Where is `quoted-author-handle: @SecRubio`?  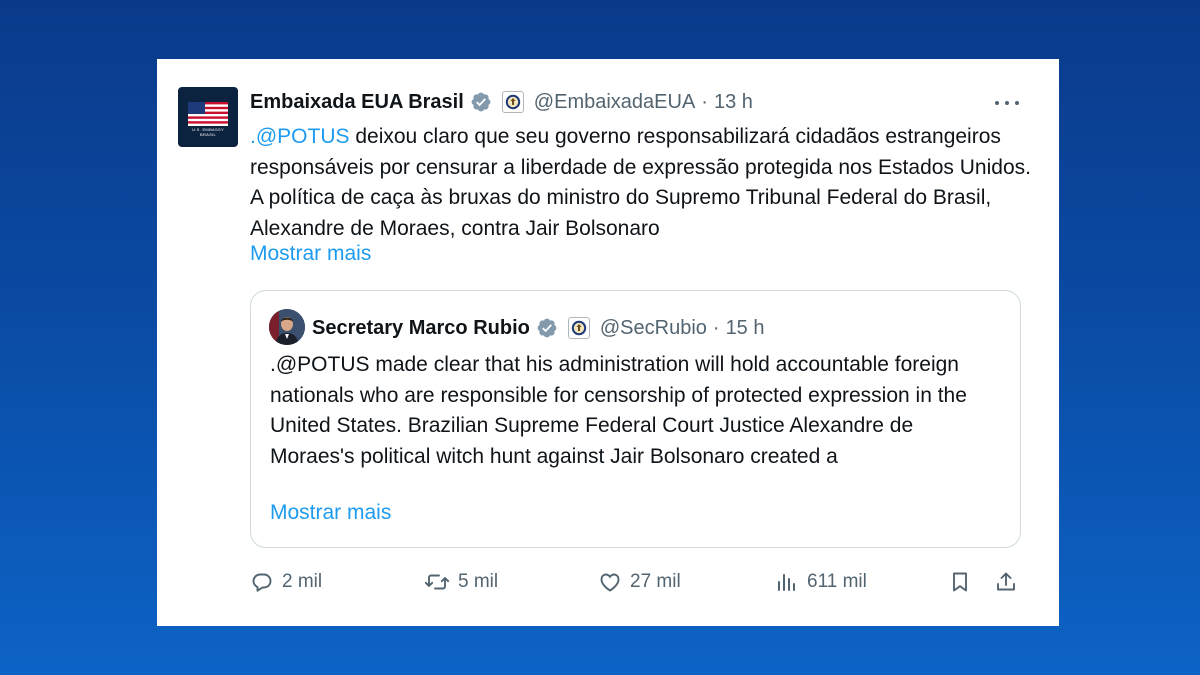 quoted-author-handle: @SecRubio is located at coordinates (653, 328).